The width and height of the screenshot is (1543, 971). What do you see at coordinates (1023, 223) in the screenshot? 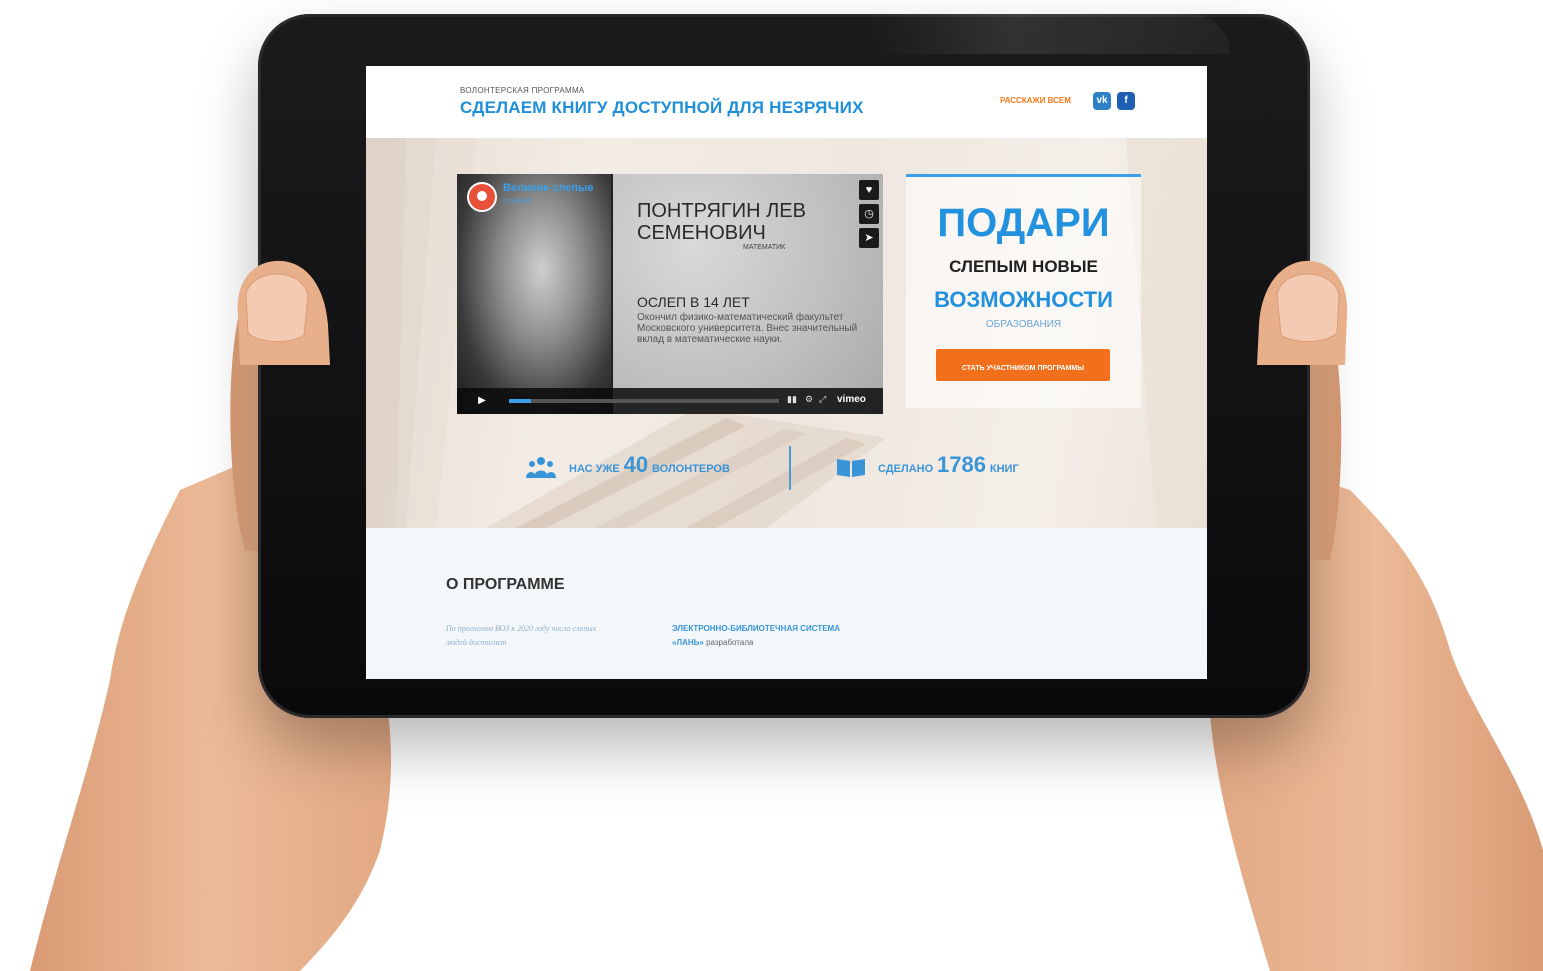
I see `donate-title: ПОДАРИ` at bounding box center [1023, 223].